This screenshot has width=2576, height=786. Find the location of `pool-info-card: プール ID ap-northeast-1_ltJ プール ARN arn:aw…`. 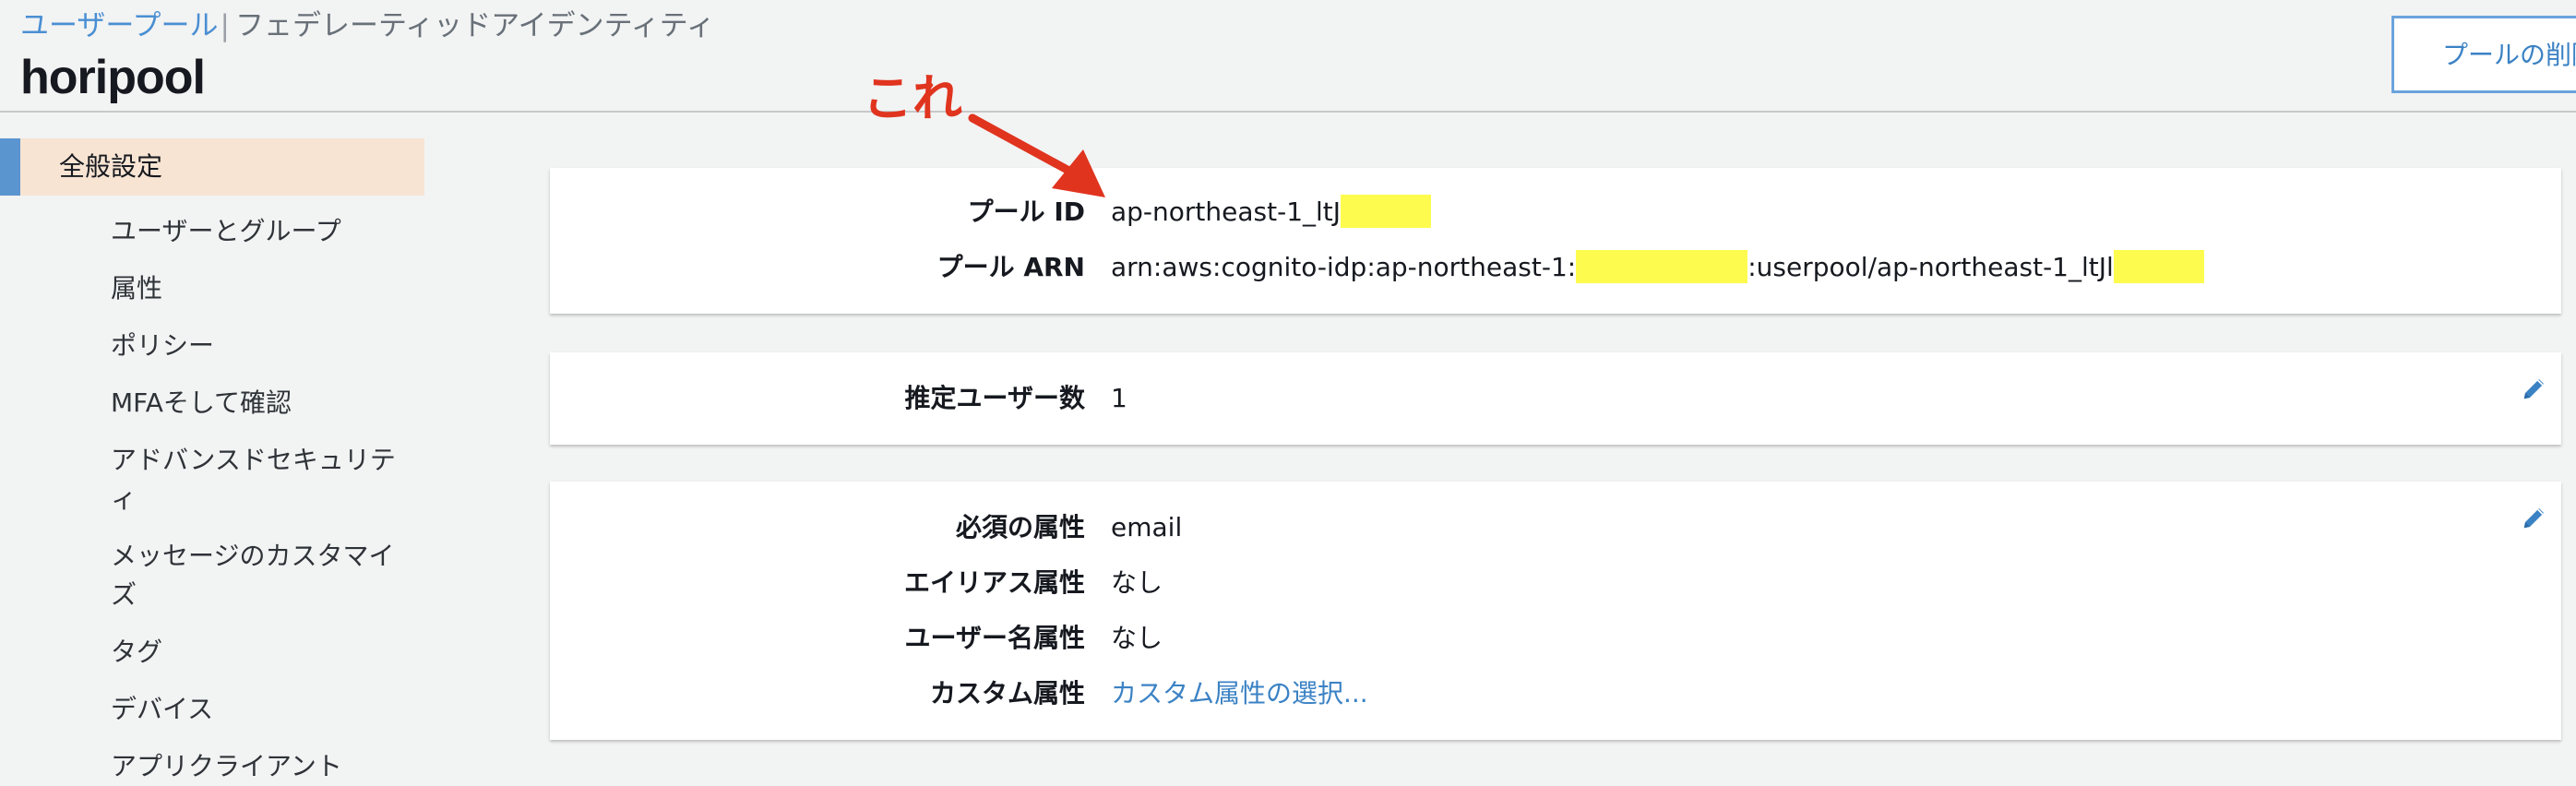

pool-info-card: プール ID ap-northeast-1_ltJ プール ARN arn:aw… is located at coordinates (1555, 241).